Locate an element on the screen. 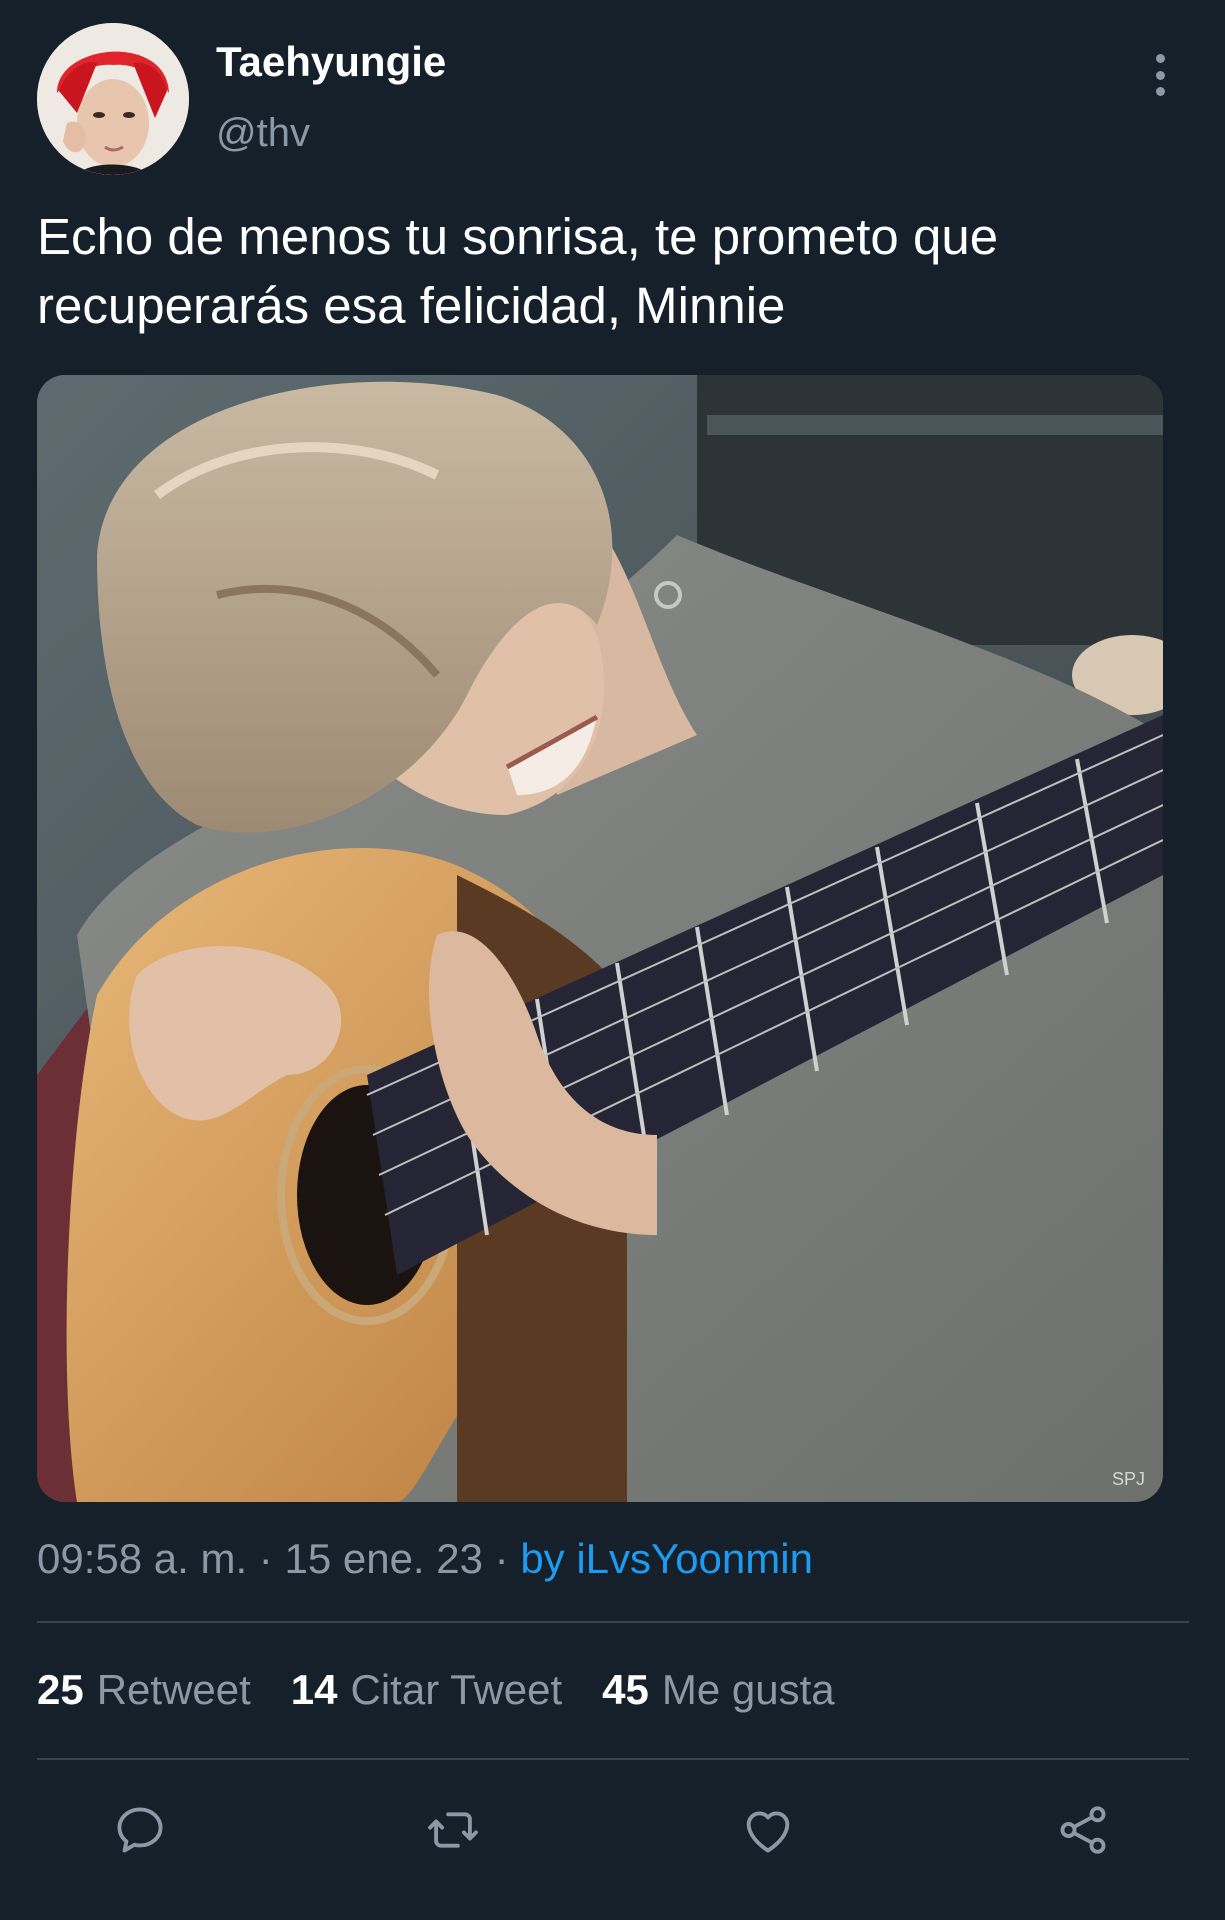 The width and height of the screenshot is (1225, 1920). avatar is located at coordinates (113, 99).